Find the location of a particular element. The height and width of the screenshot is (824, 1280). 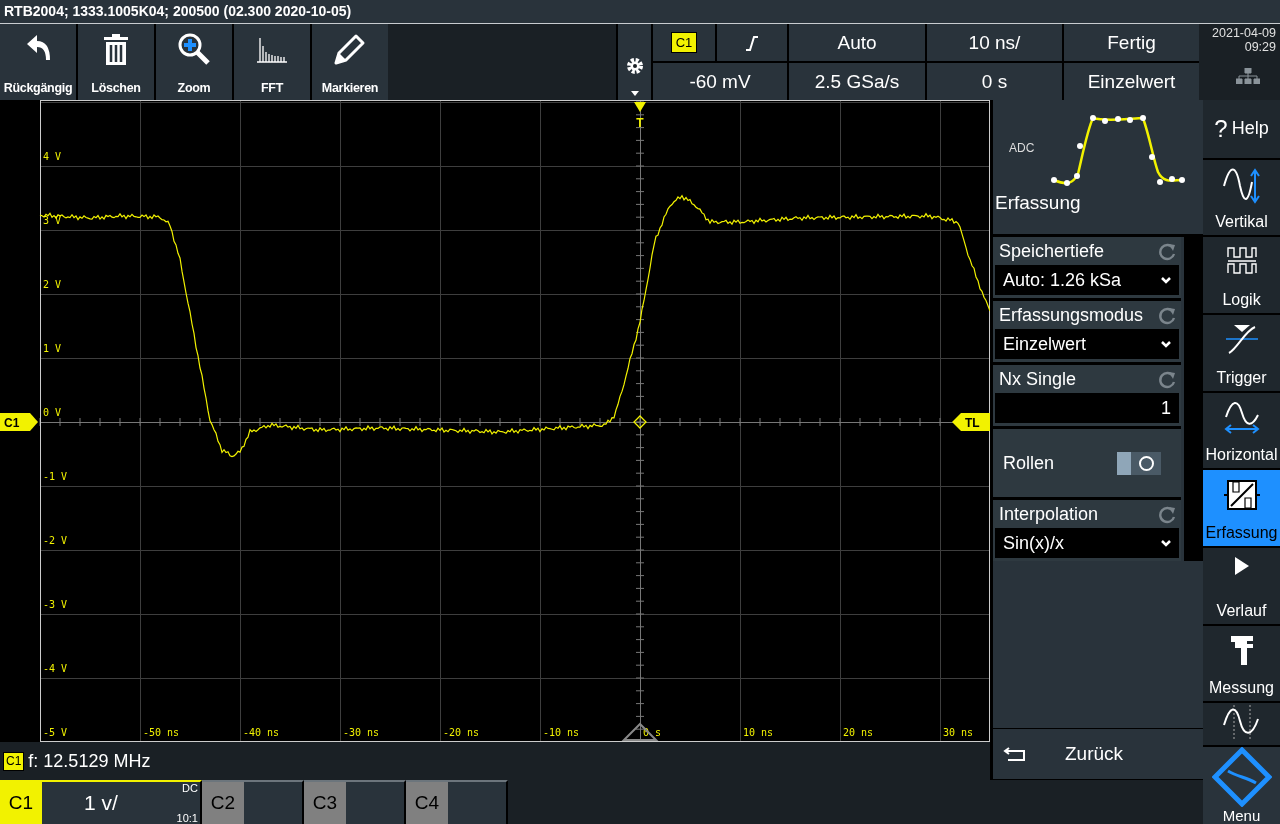

axis-label: 2 V is located at coordinates (52, 284).